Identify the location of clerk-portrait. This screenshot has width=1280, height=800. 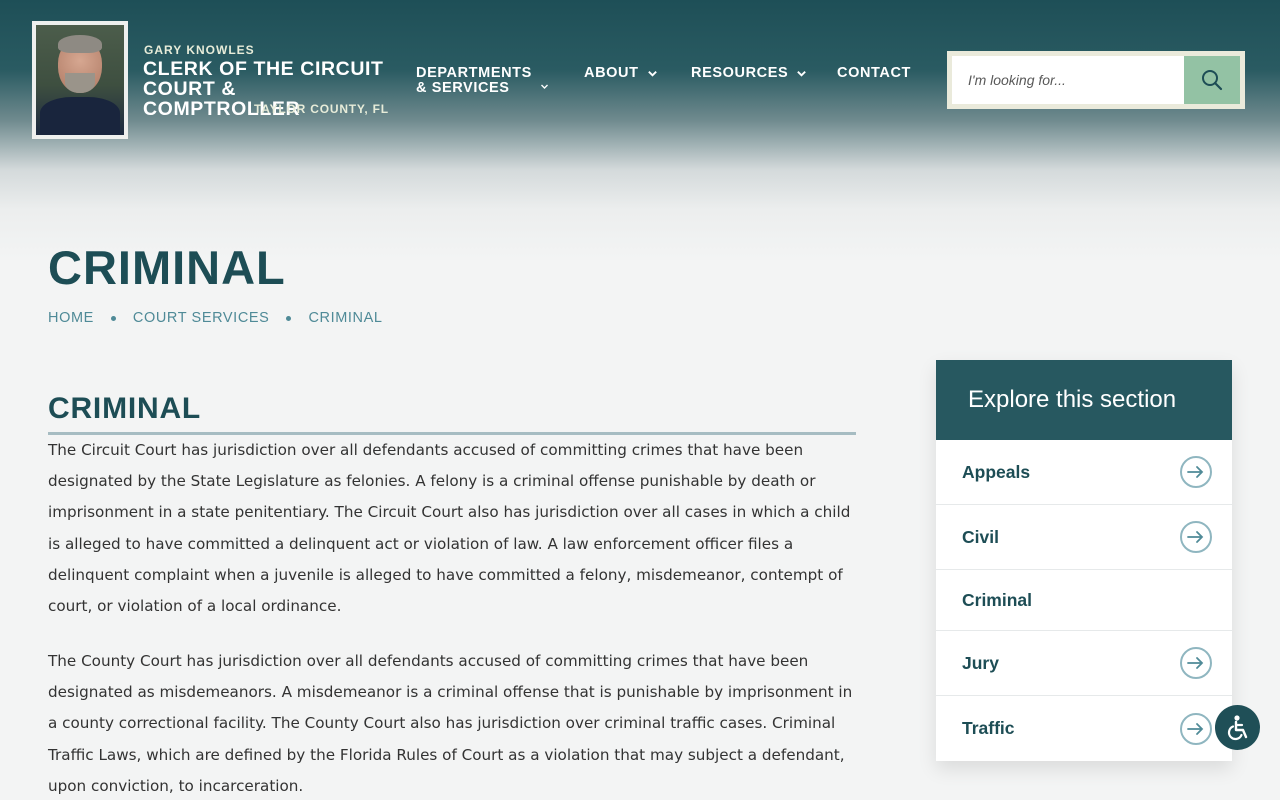
(80, 80).